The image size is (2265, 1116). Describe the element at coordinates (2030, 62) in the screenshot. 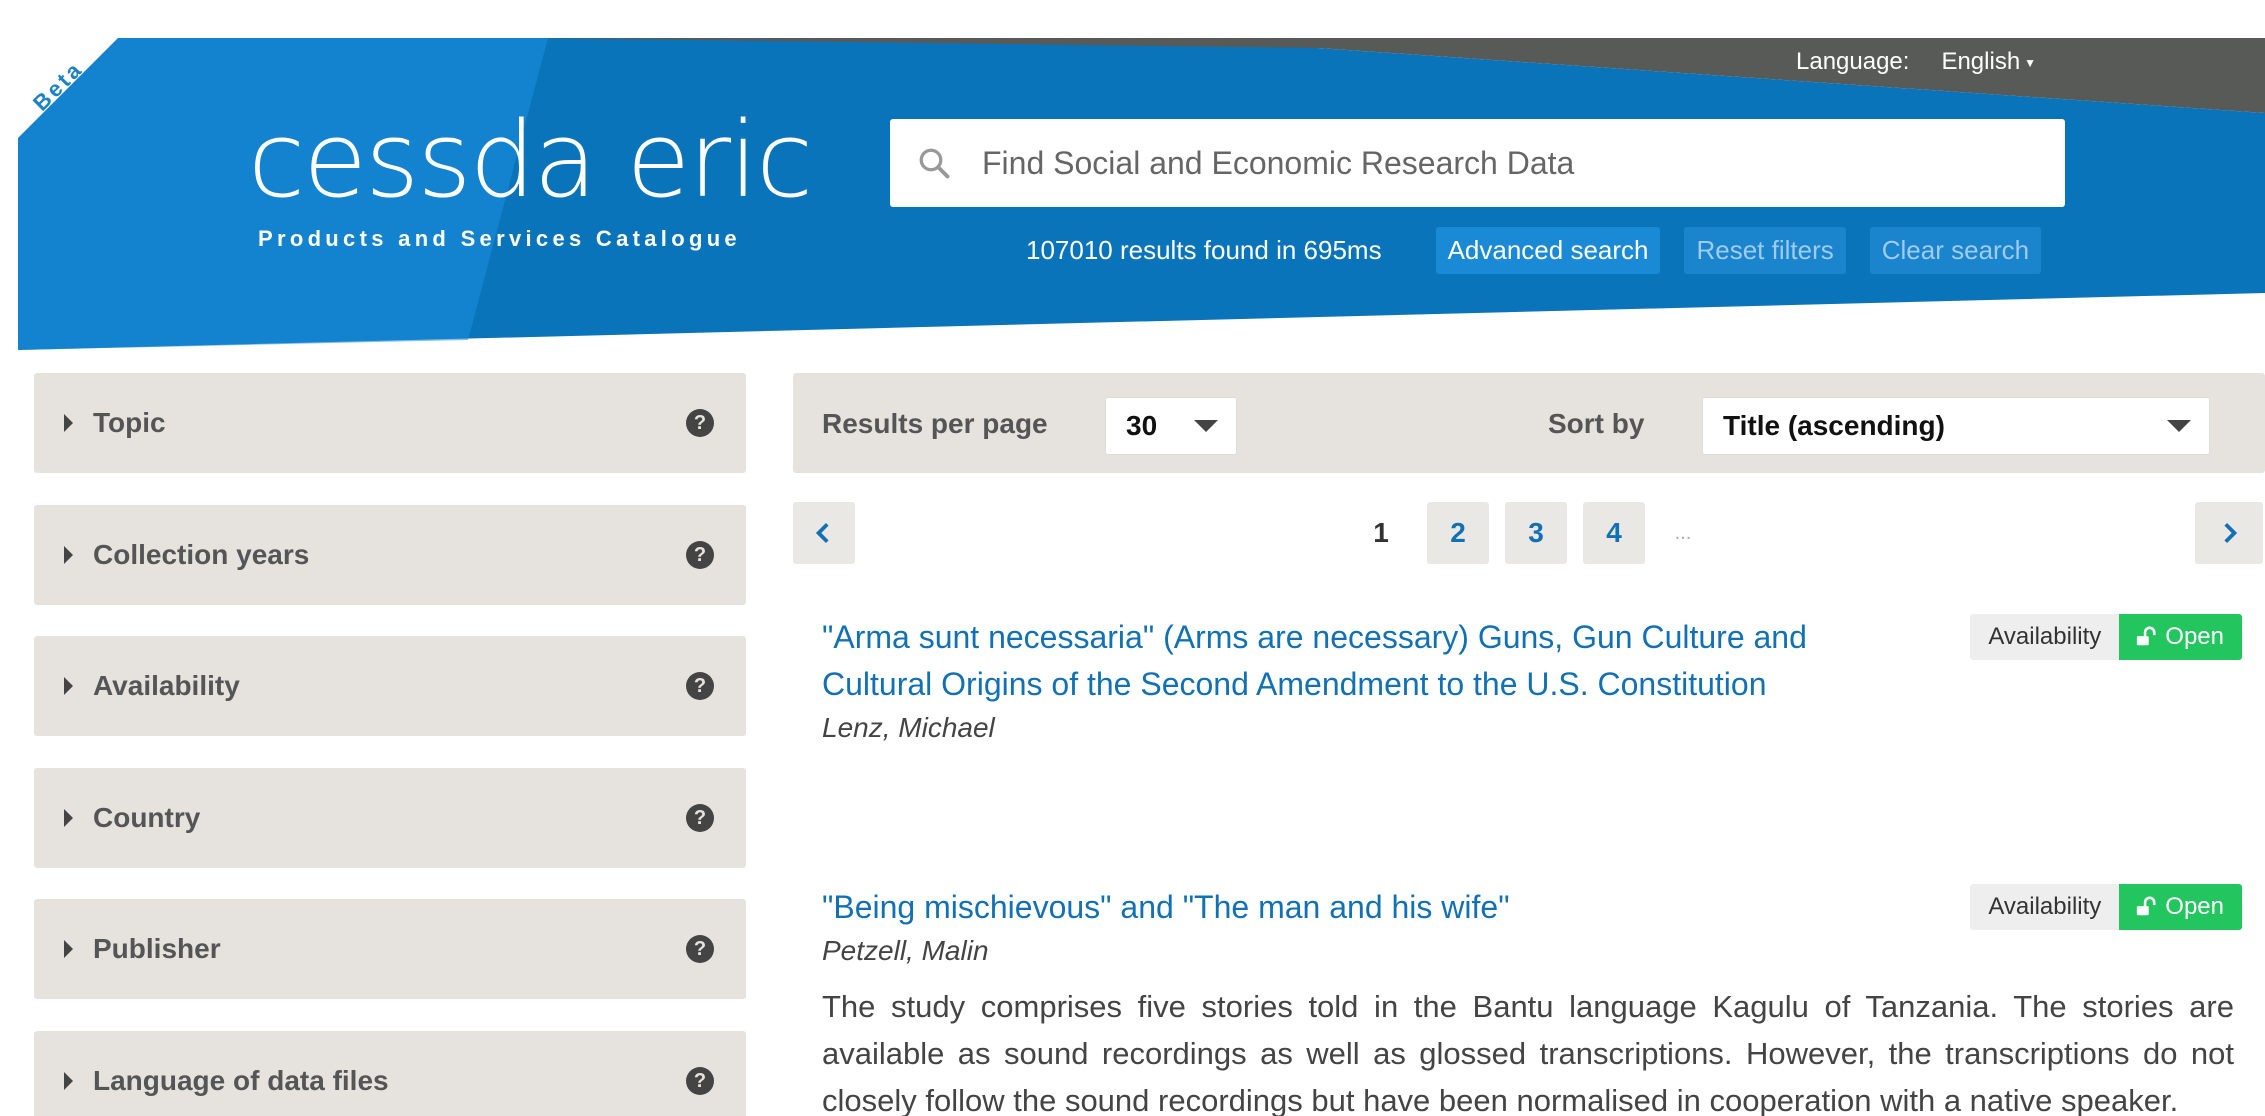

I see `caret-down-icon: ▼` at that location.